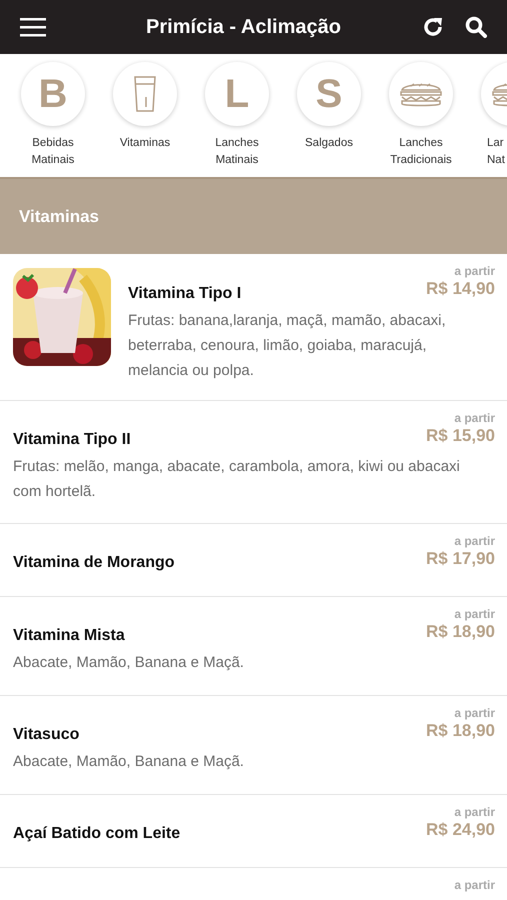 The width and height of the screenshot is (507, 900). I want to click on category-letter: S, so click(329, 94).